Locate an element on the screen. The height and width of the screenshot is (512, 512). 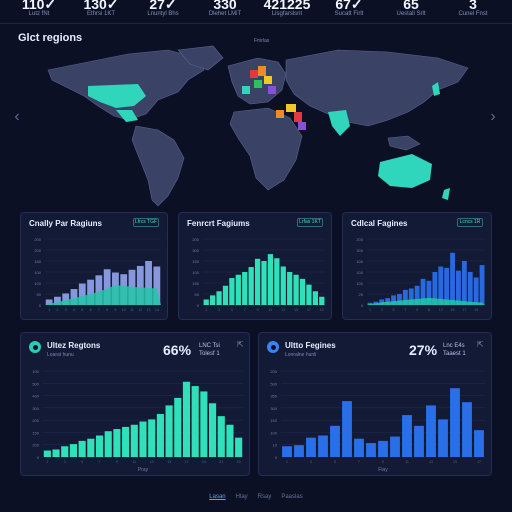
footer-link: Lasan is located at coordinates (217, 499).